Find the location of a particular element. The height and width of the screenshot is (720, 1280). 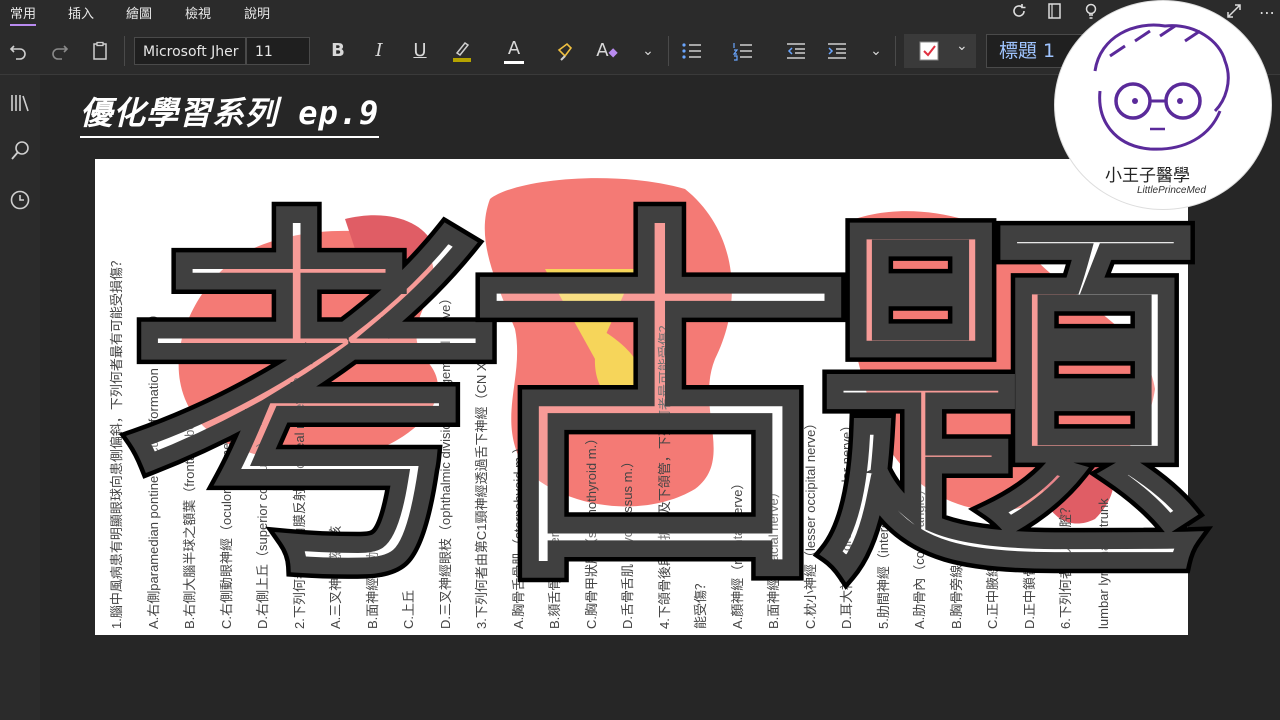

sync-icon is located at coordinates (1019, 13).